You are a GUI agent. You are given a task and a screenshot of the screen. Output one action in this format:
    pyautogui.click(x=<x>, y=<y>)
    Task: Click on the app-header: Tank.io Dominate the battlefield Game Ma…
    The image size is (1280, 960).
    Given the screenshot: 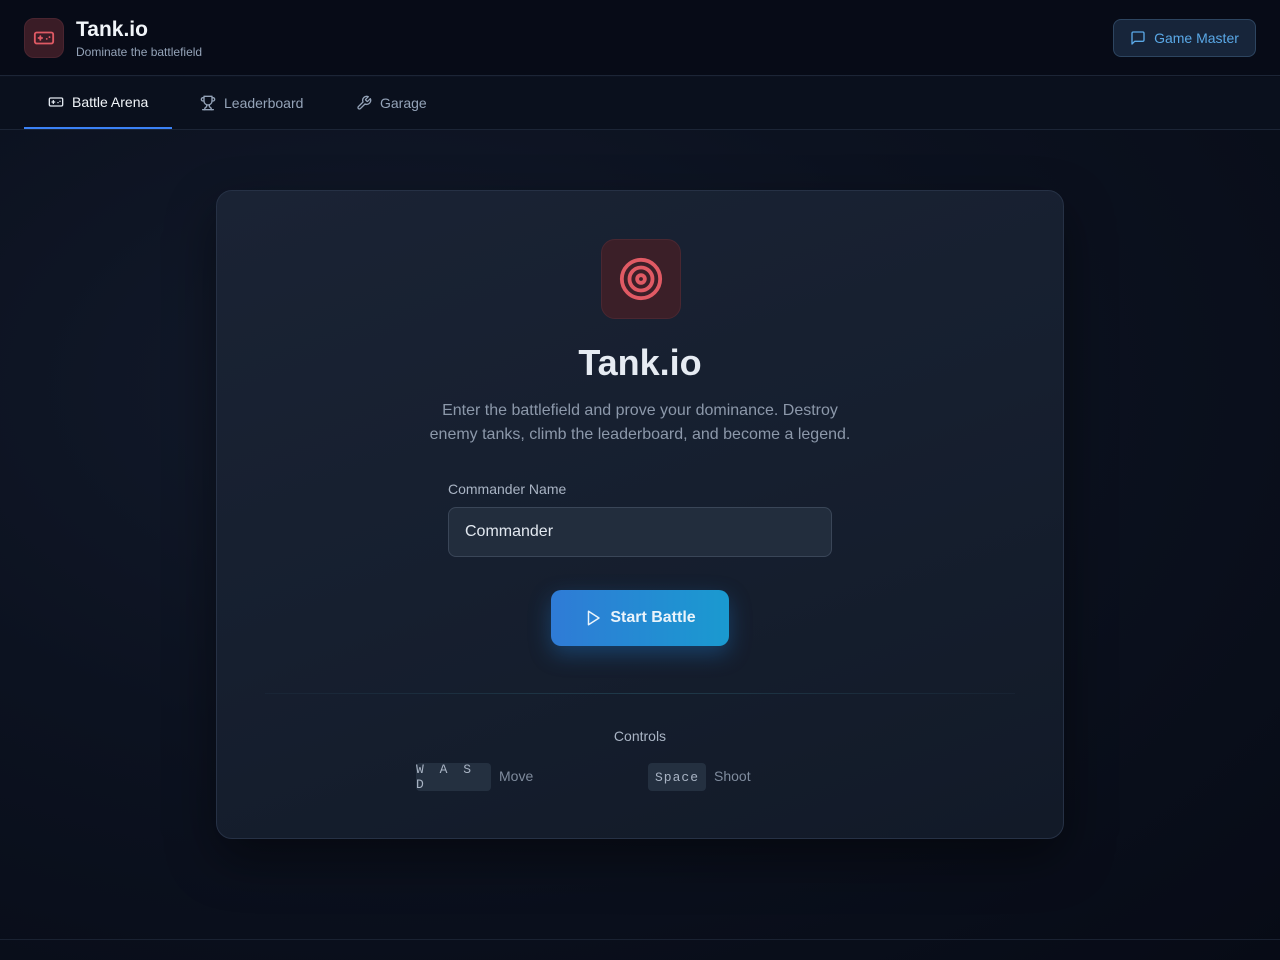 What is the action you would take?
    pyautogui.click(x=640, y=38)
    